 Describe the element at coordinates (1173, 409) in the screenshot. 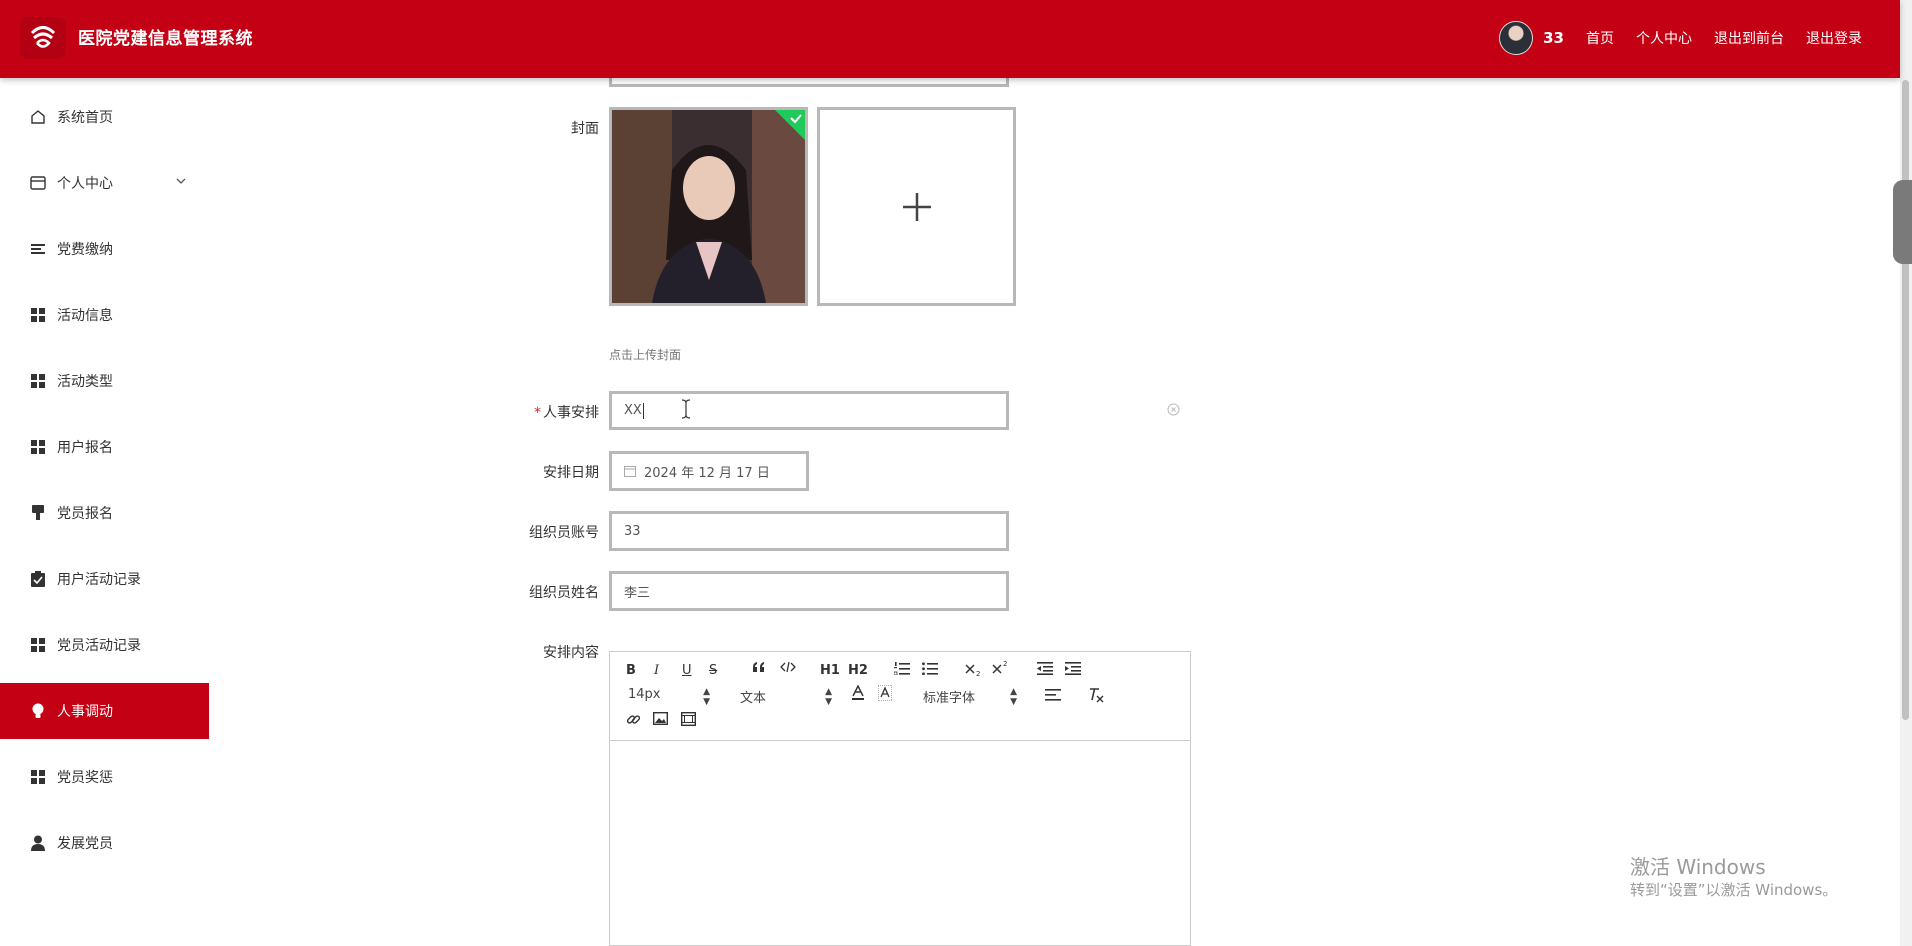

I see `clear-icon` at that location.